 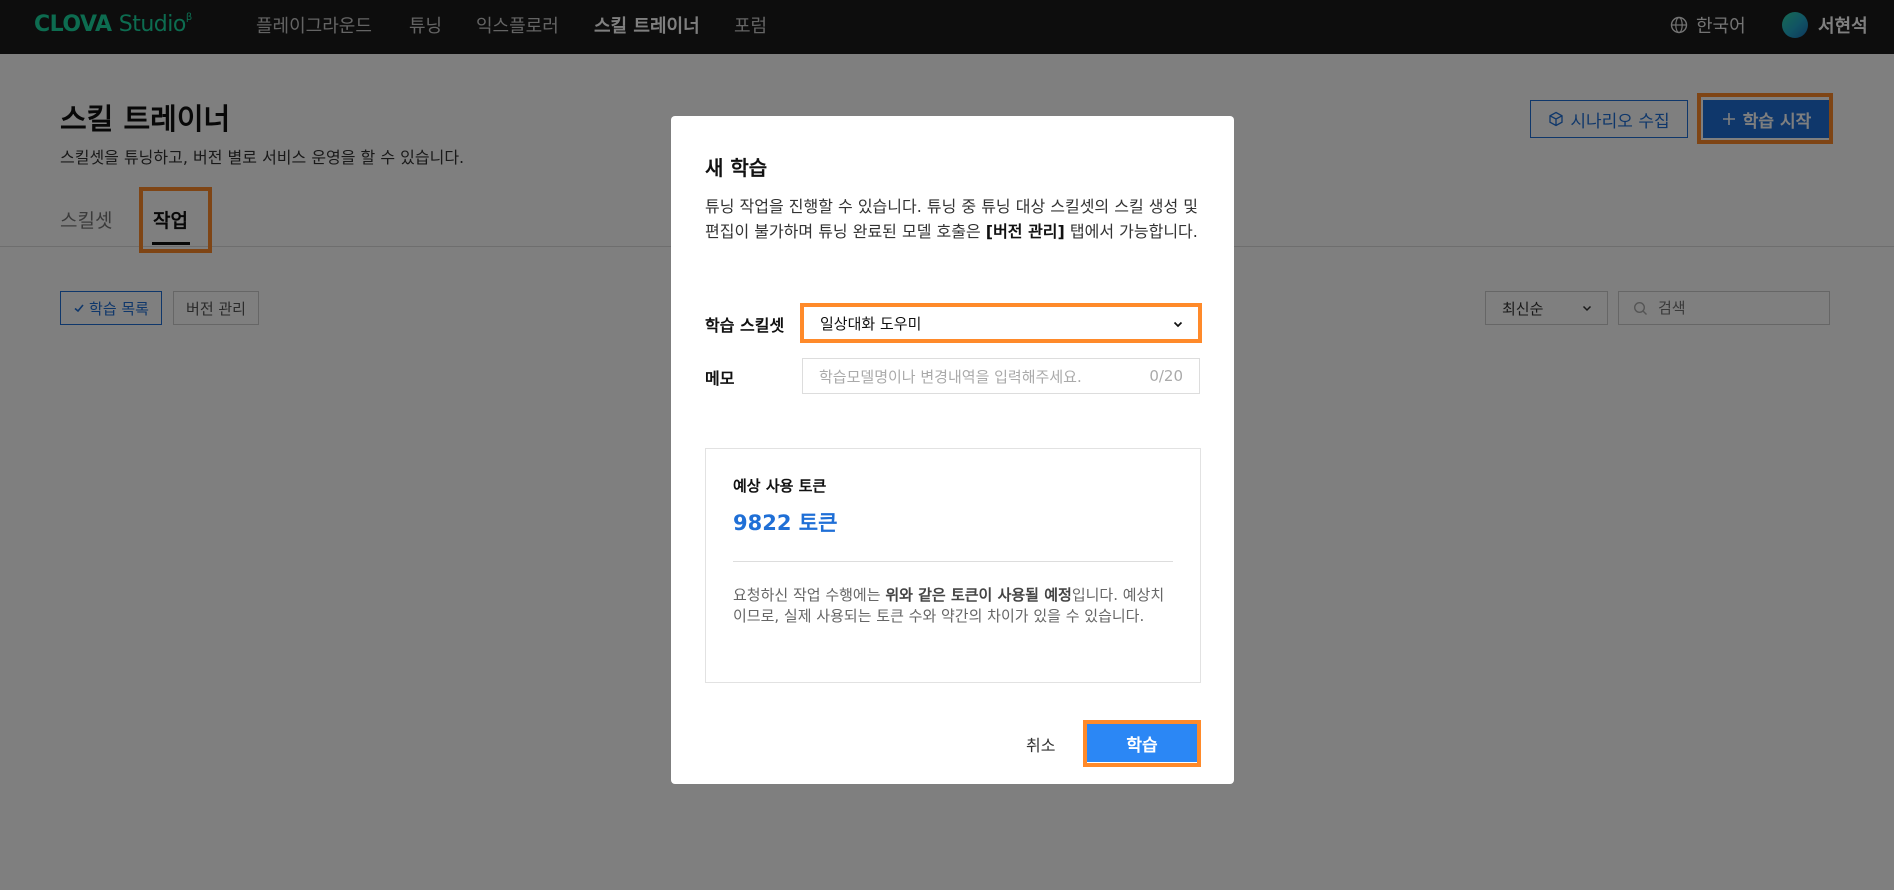 What do you see at coordinates (785, 523) in the screenshot?
I see `token-estimate-value: 9822 토큰` at bounding box center [785, 523].